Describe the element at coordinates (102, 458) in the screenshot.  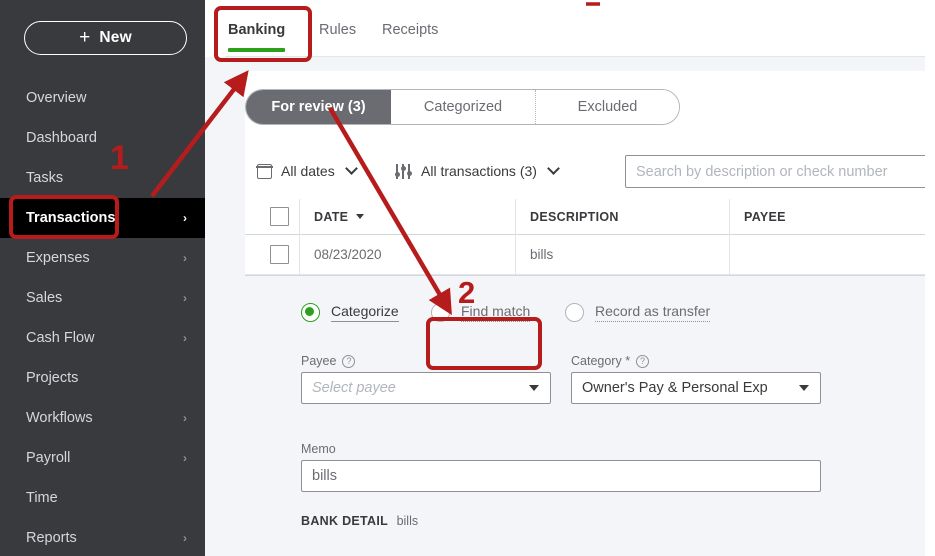
I see `sidebar-item-payroll: Payroll ›` at that location.